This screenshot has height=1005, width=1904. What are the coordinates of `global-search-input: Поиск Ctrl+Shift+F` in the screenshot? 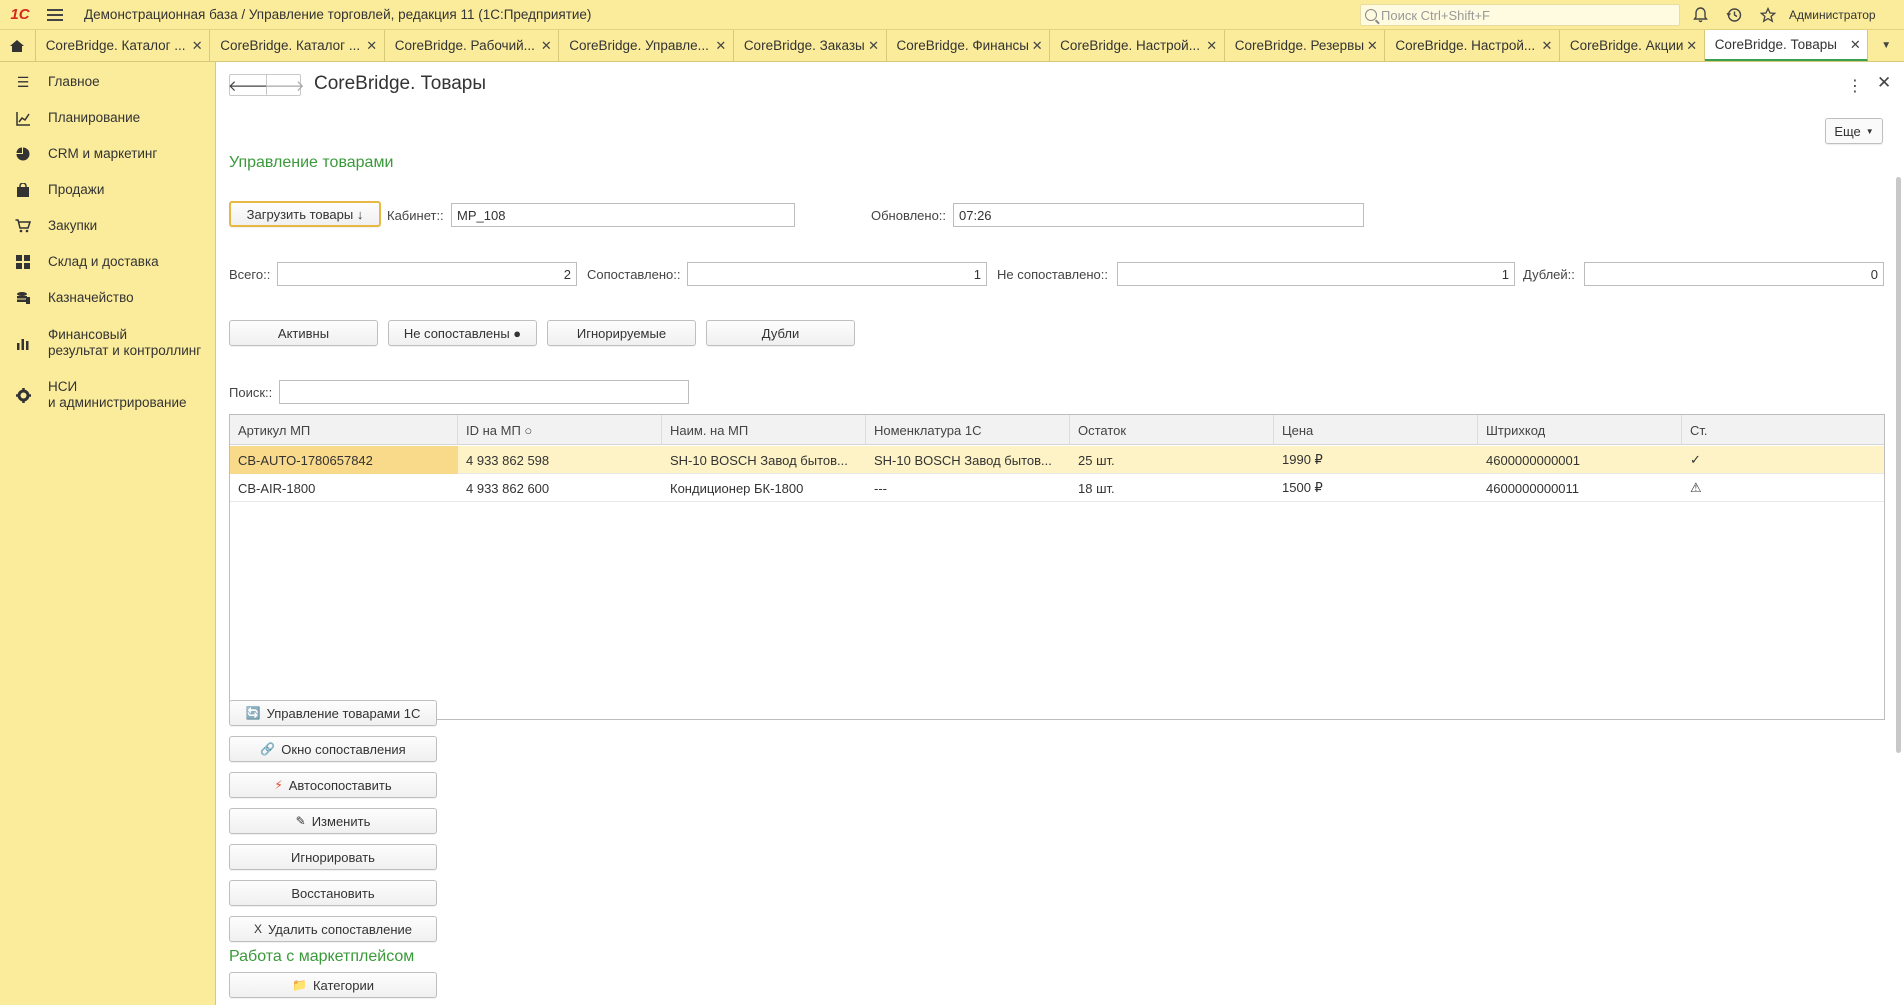 It's located at (1520, 15).